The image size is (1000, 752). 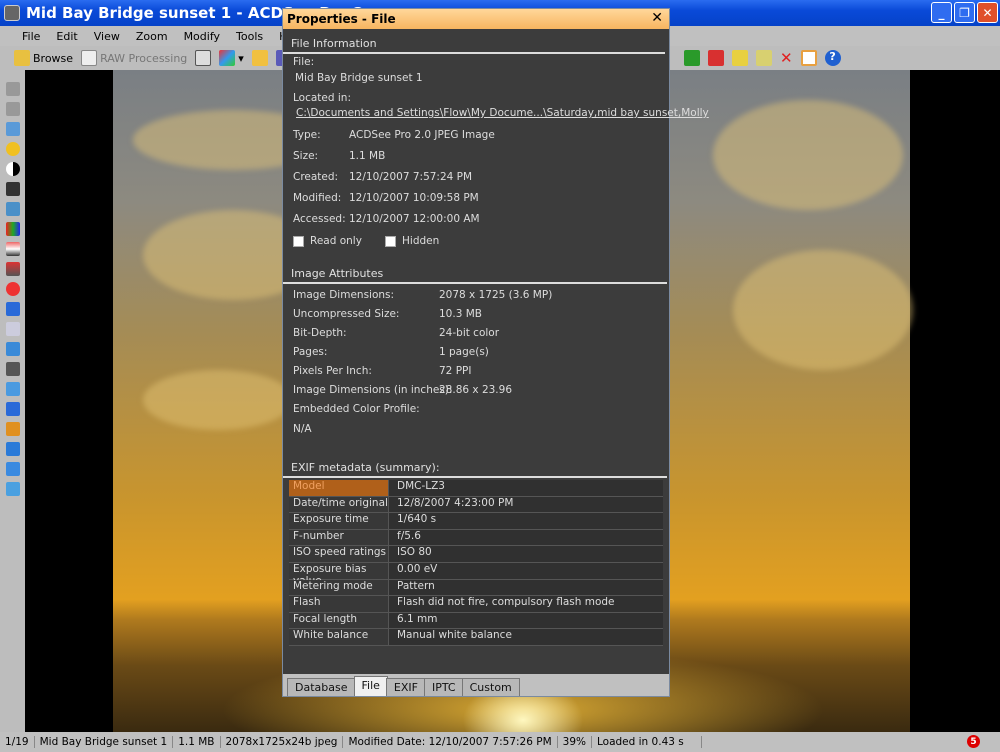 I want to click on tab-exif: EXIF, so click(x=405, y=687).